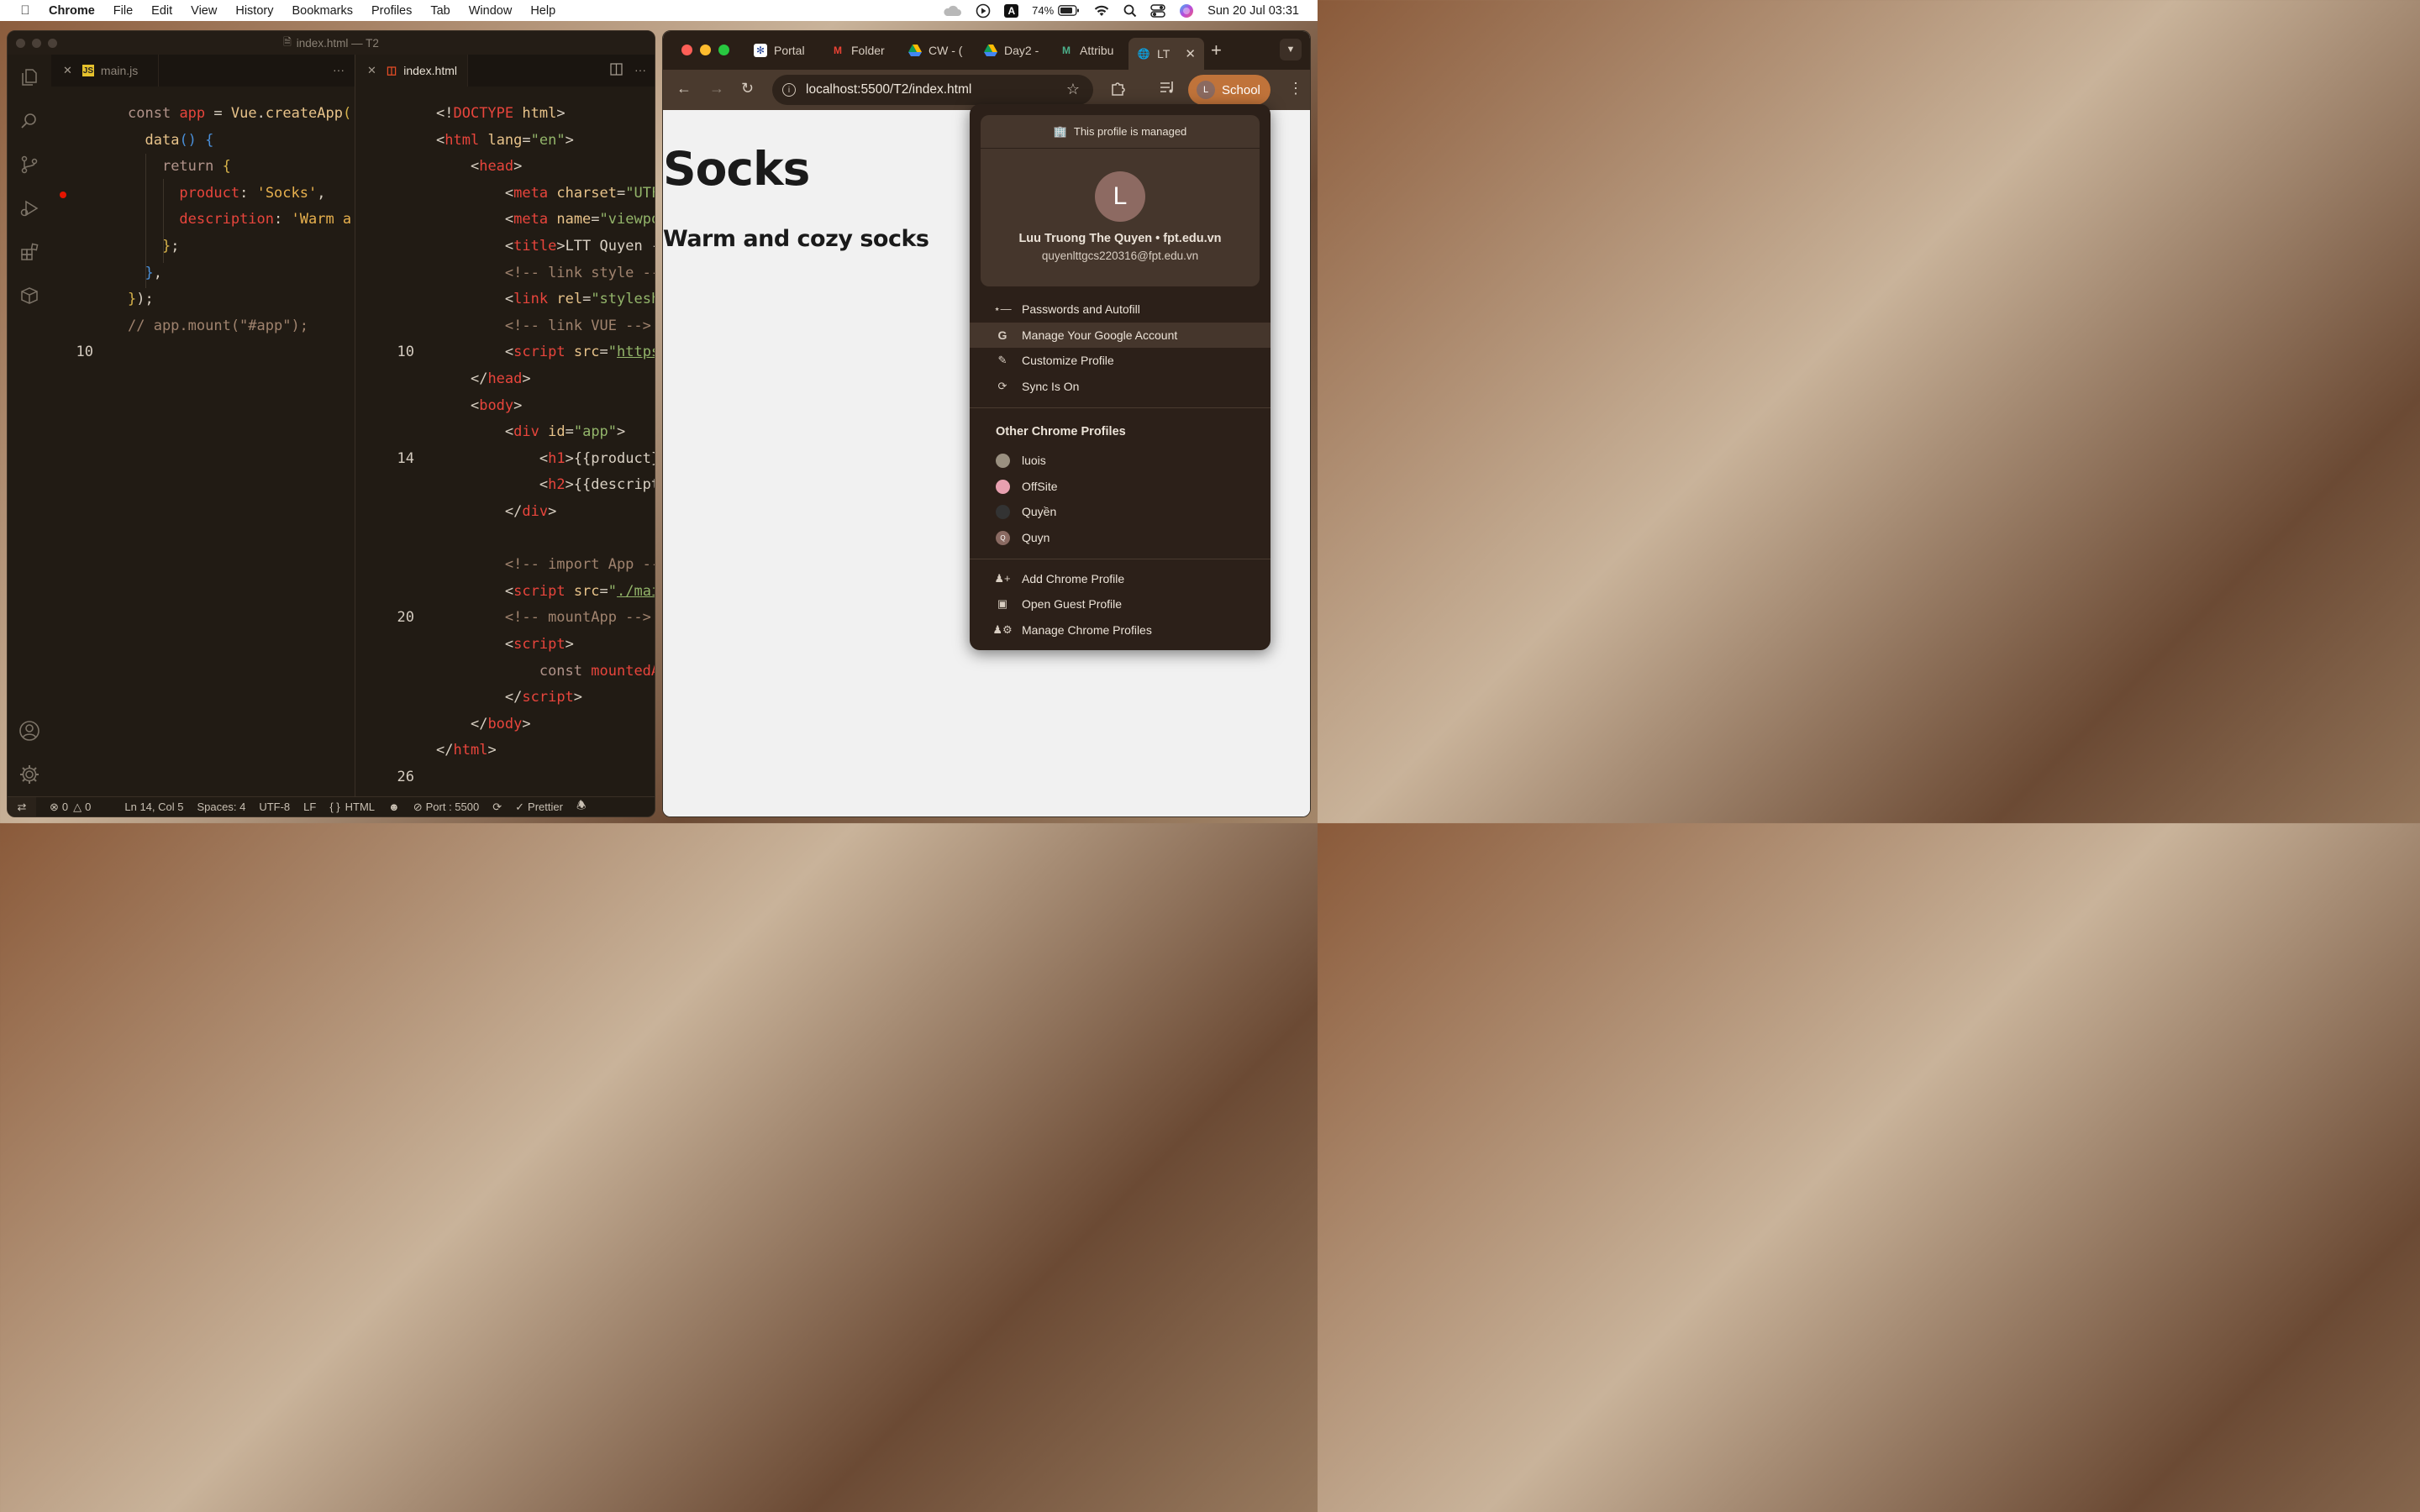  Describe the element at coordinates (412, 71) in the screenshot. I see `tab-index-html: ✕ ◫ index.html` at that location.